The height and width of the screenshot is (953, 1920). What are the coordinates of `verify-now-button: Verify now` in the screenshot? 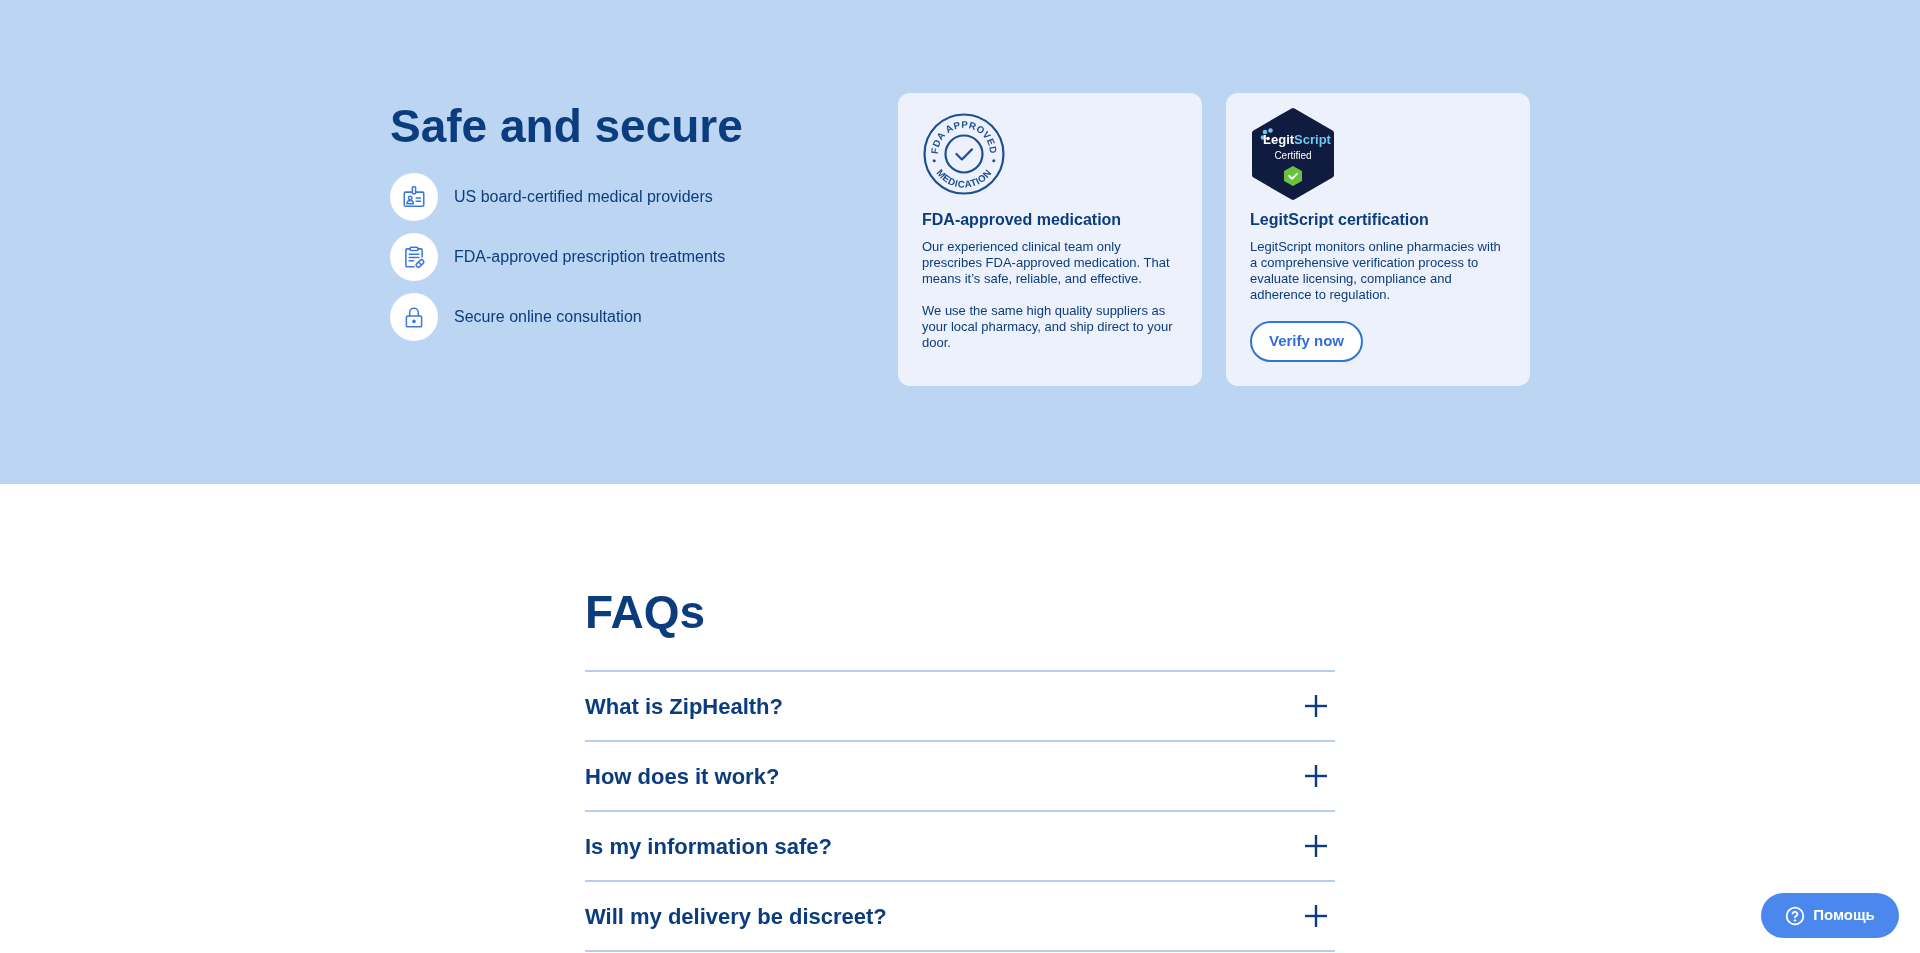 It's located at (1307, 341).